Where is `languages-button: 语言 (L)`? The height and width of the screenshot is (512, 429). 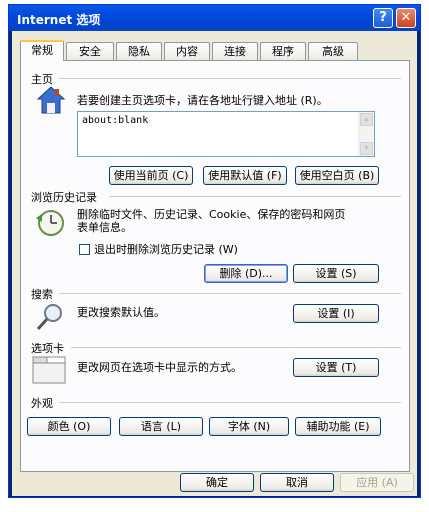
languages-button: 语言 (L) is located at coordinates (161, 426).